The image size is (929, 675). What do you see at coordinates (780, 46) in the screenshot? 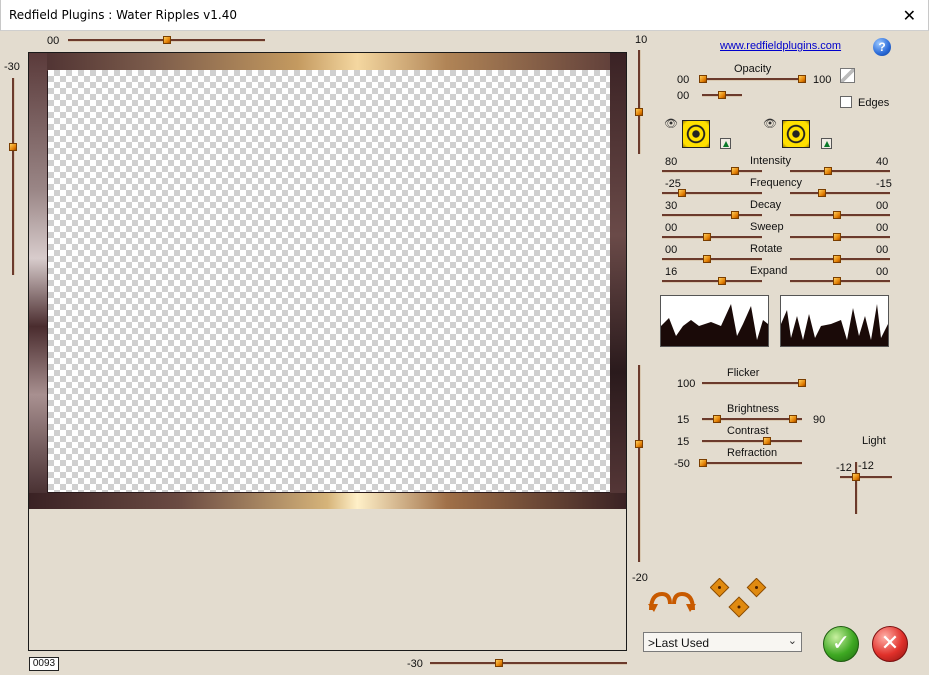
I see `website-link: www.redfieldplugins.com` at bounding box center [780, 46].